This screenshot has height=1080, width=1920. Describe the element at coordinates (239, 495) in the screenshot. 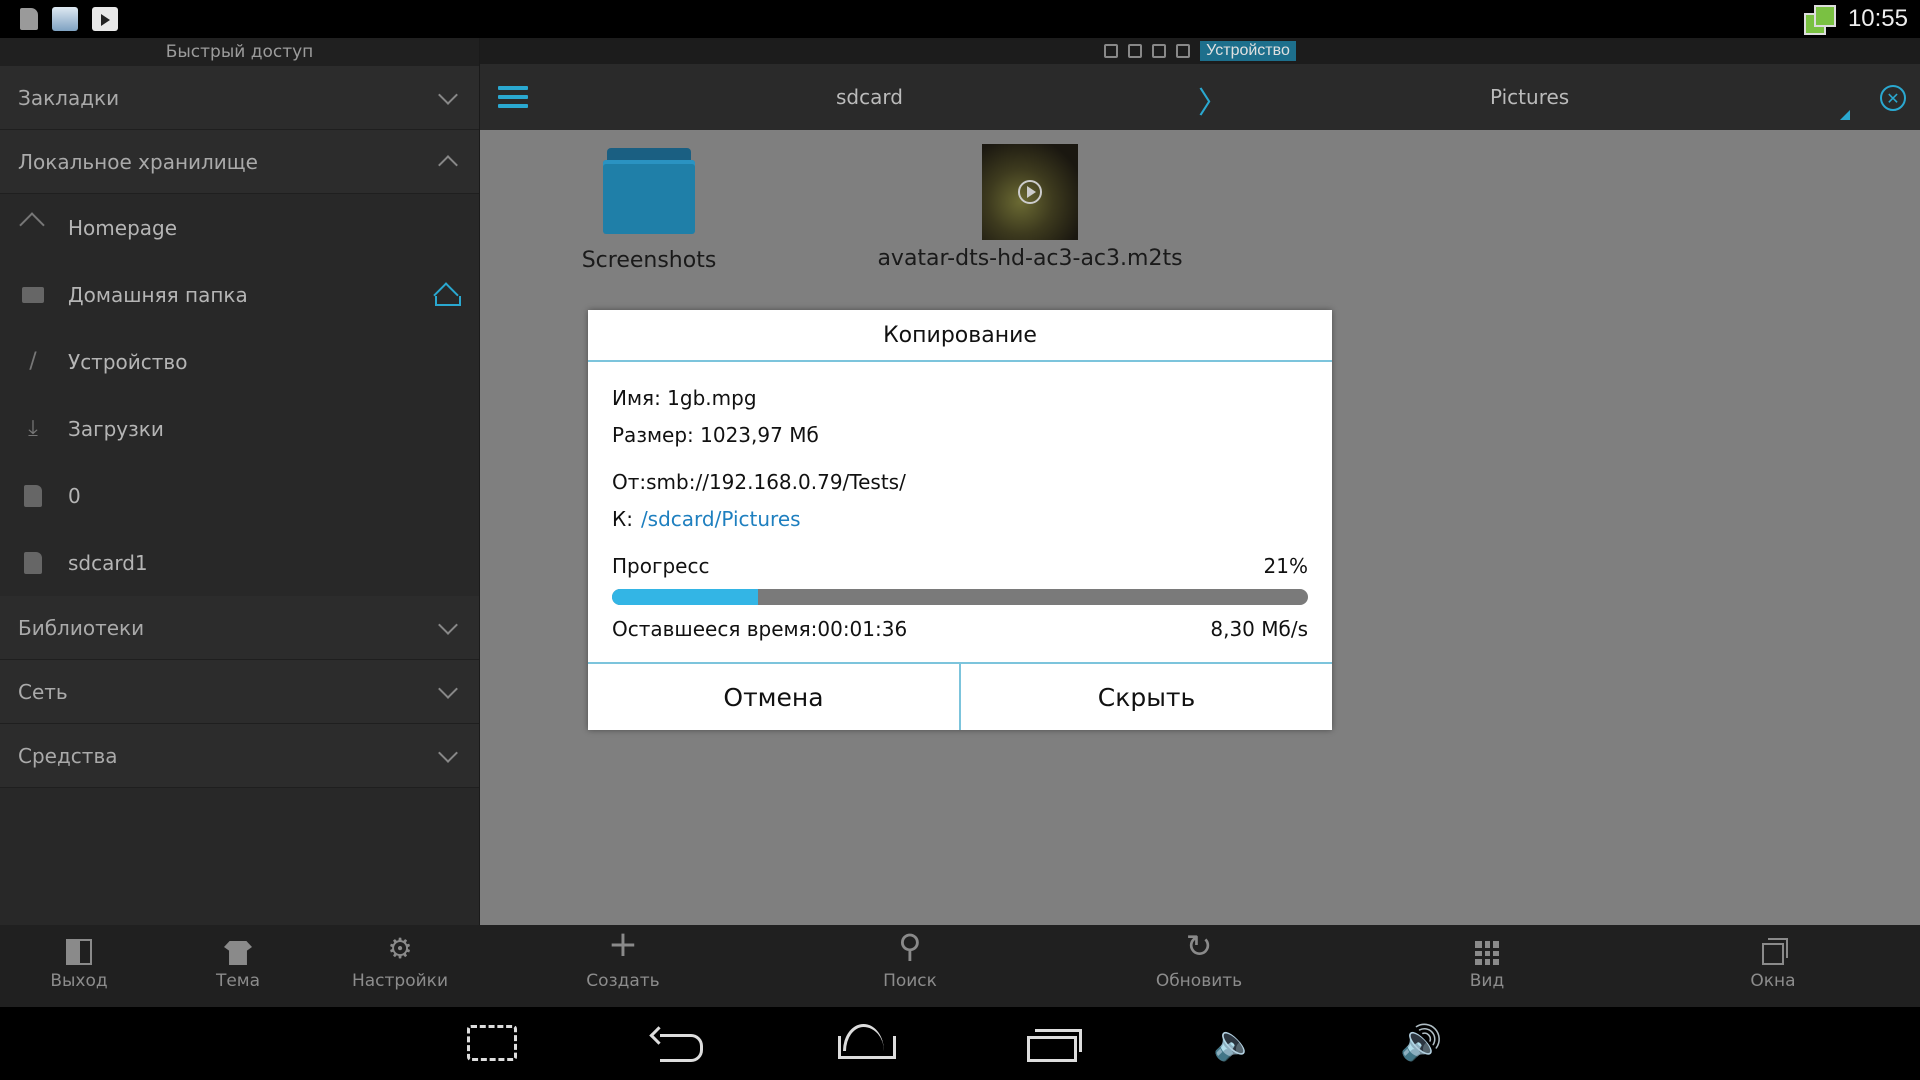

I see `sidebar-item-storage-0: 0` at that location.